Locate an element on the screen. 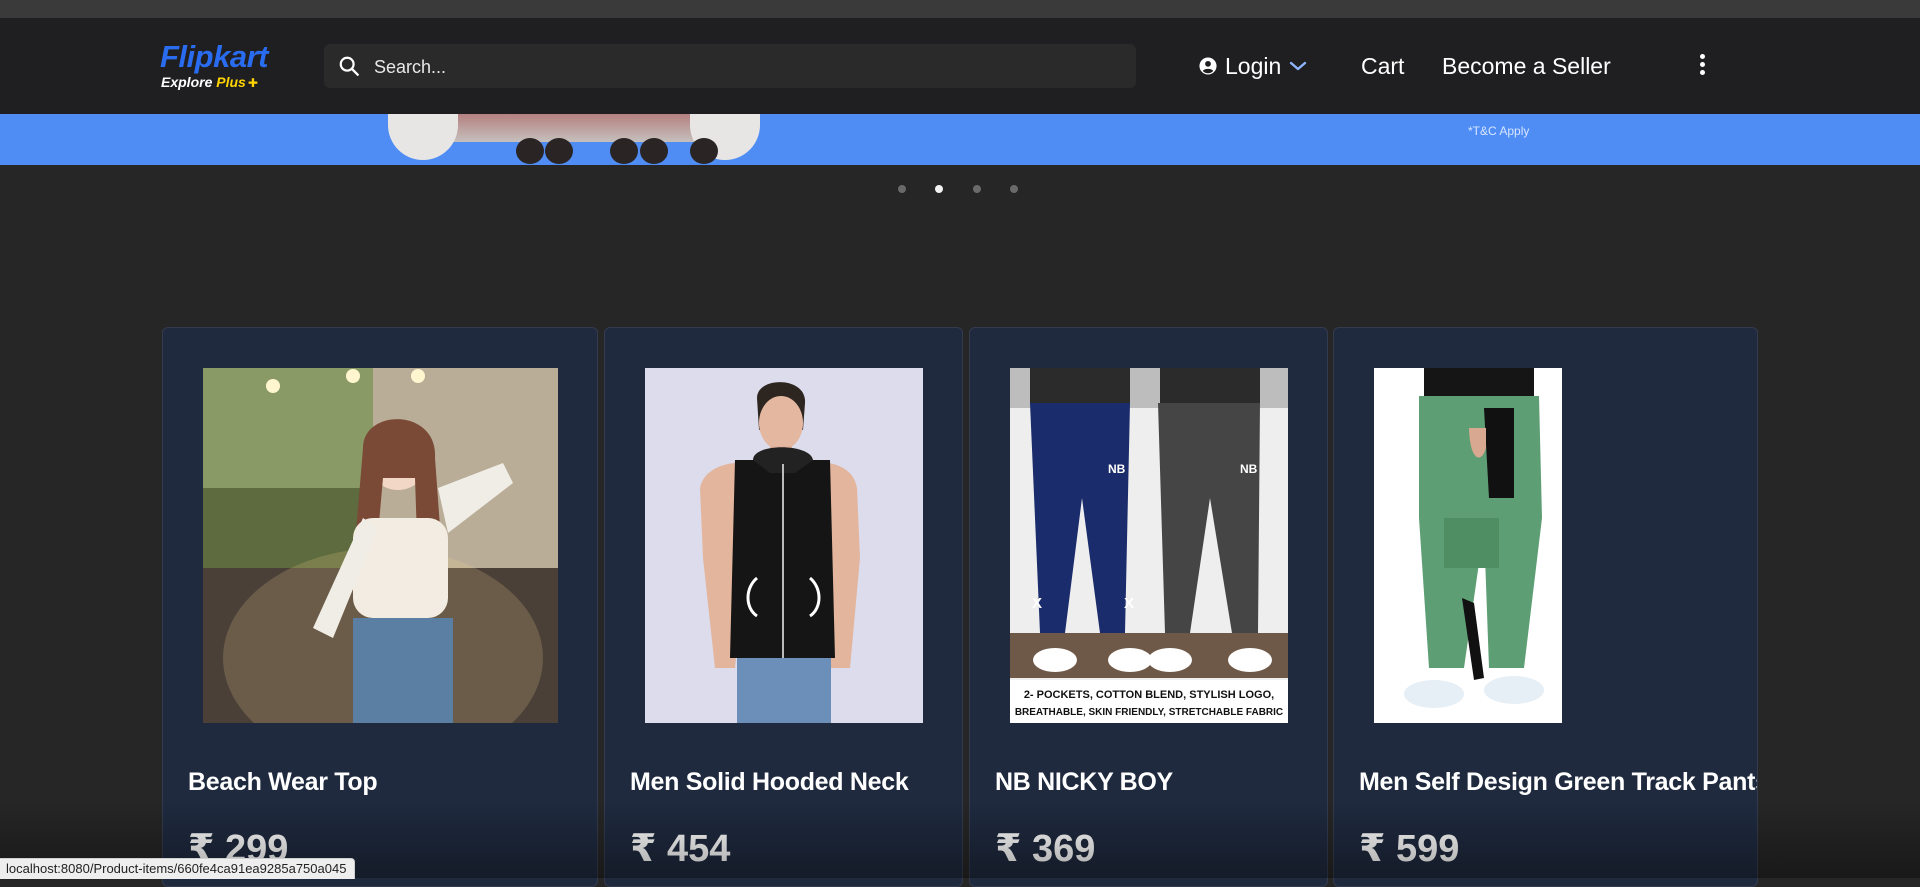 The width and height of the screenshot is (1920, 887). more-options-icon is located at coordinates (1702, 67).